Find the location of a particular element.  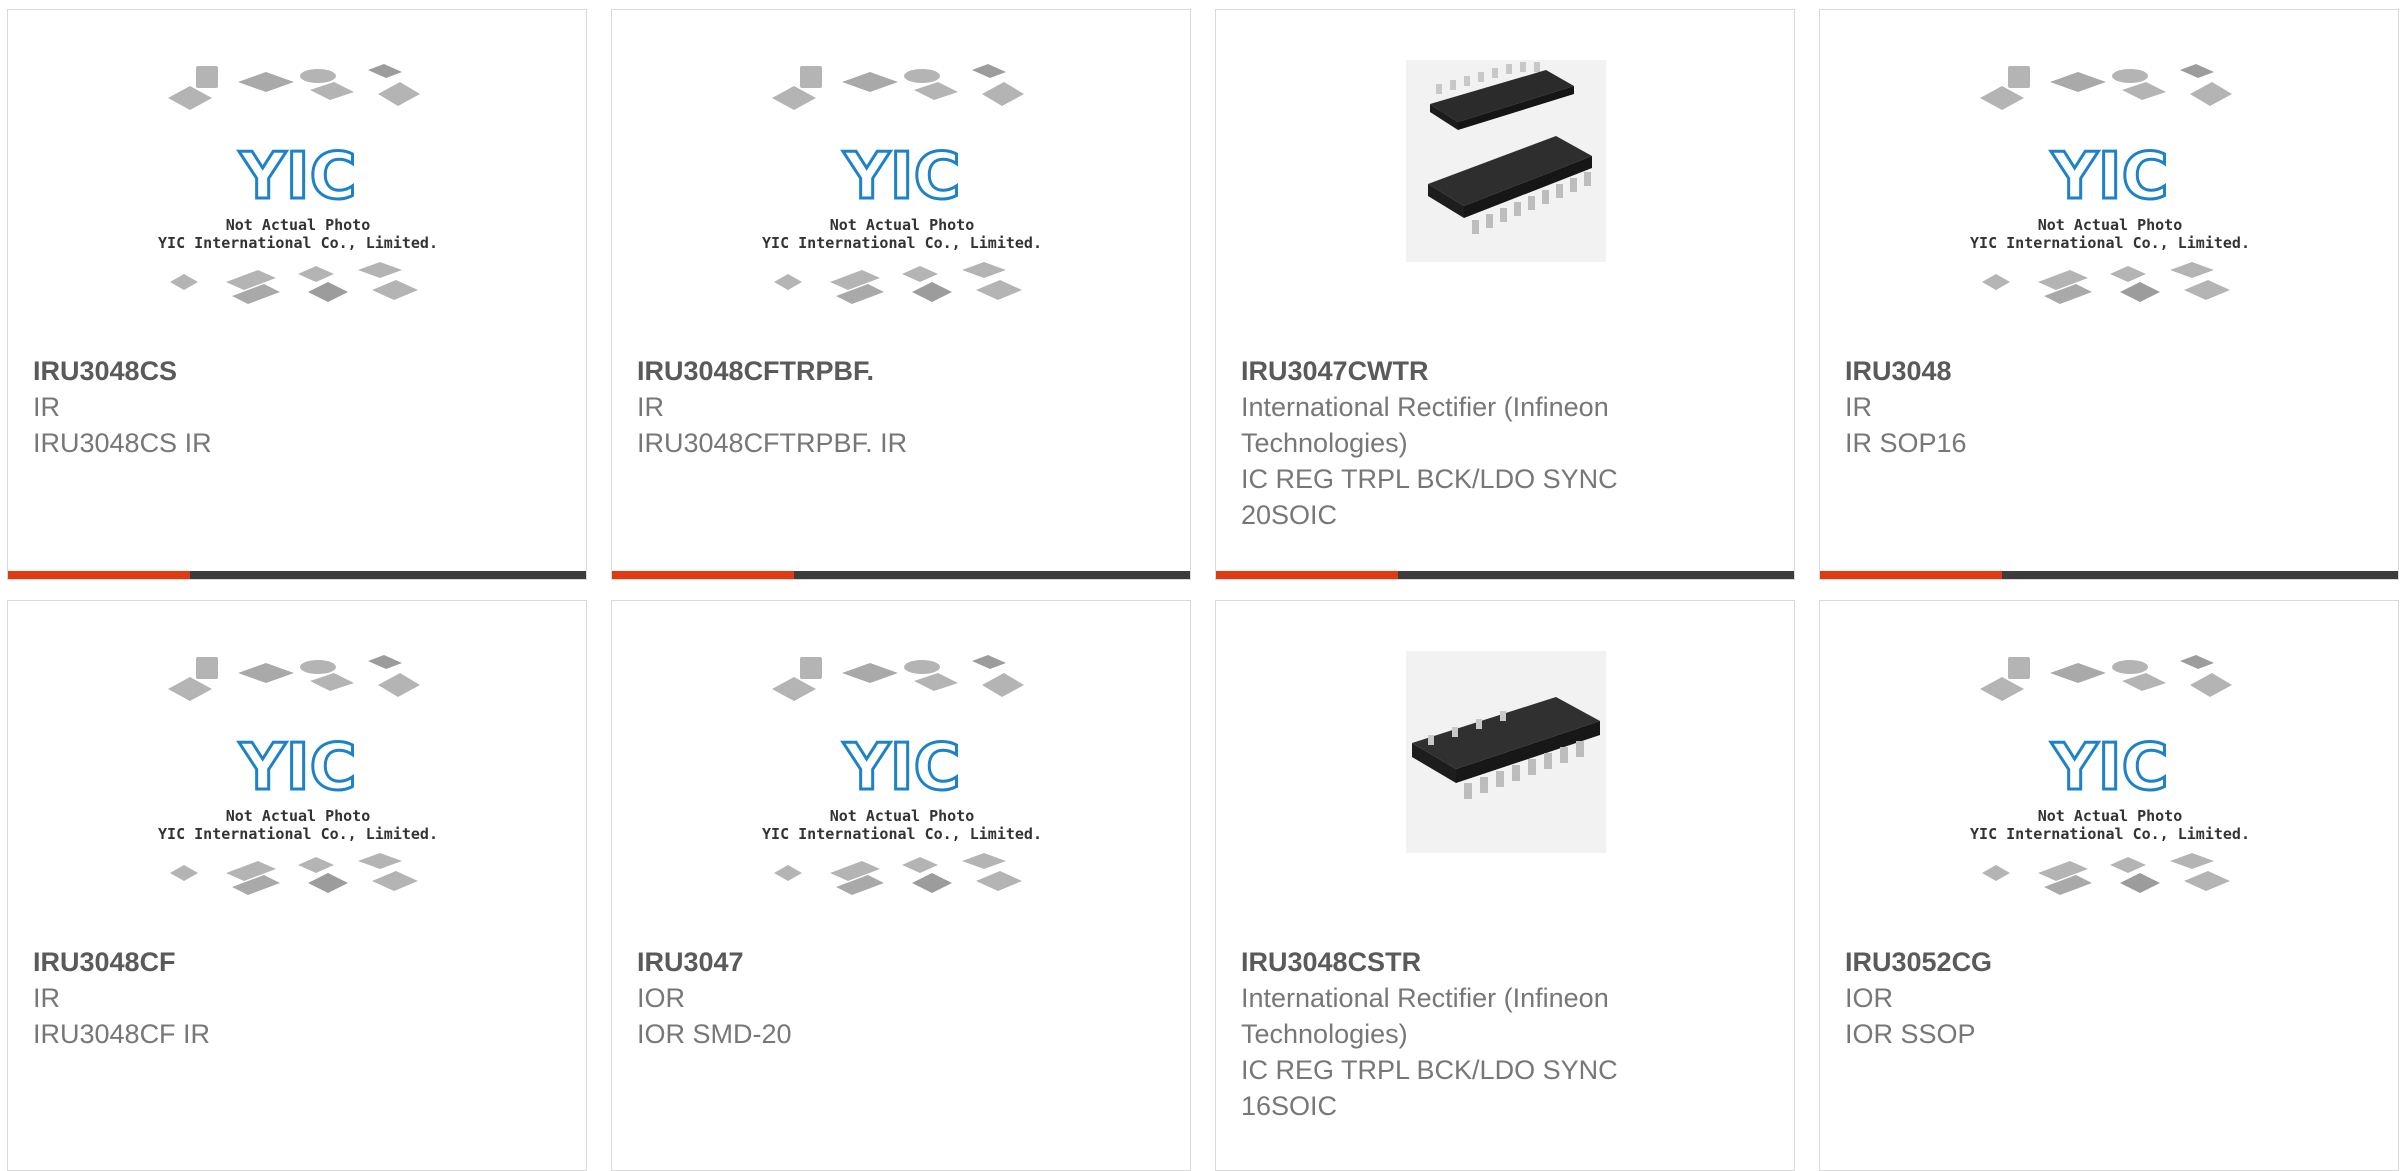

description: IOR SMD-20 is located at coordinates (714, 1034).